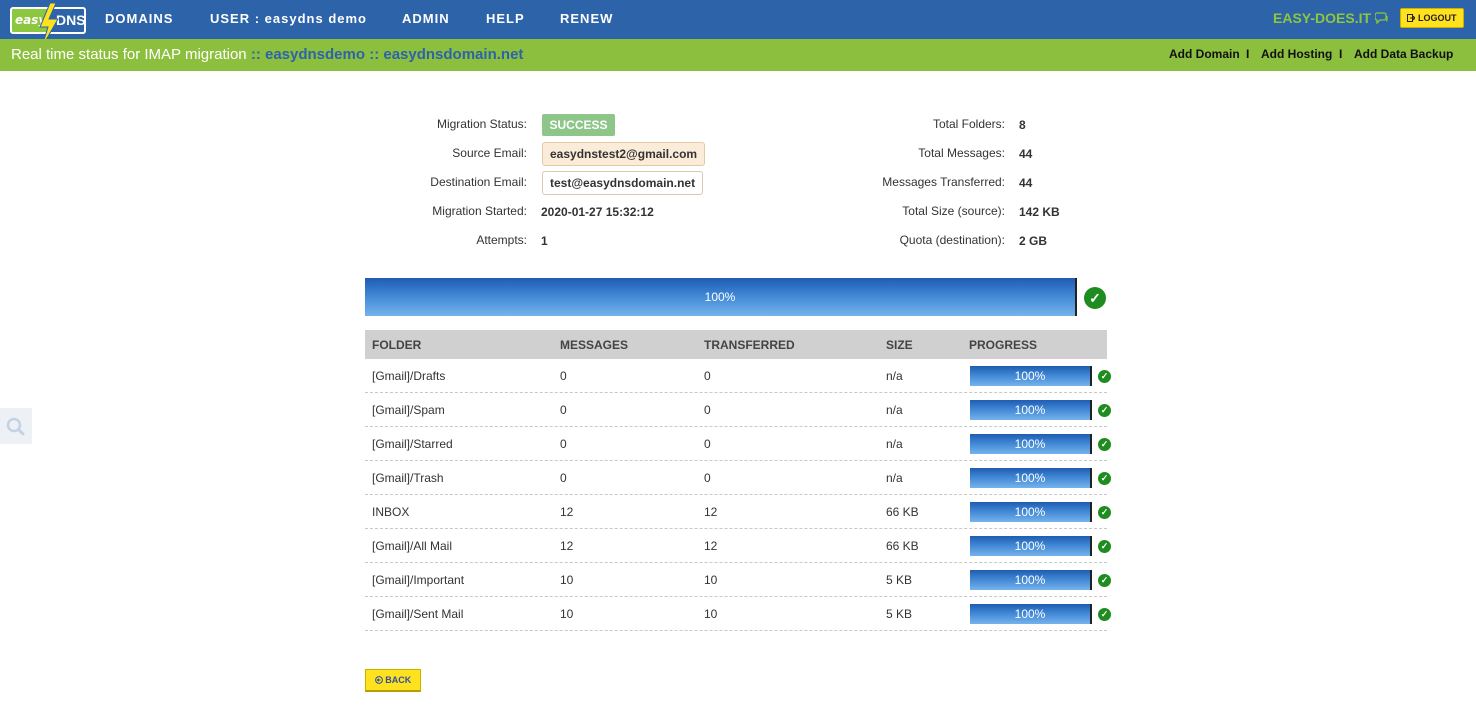  I want to click on cell-folder: [Gmail]/Sent Mail, so click(418, 614).